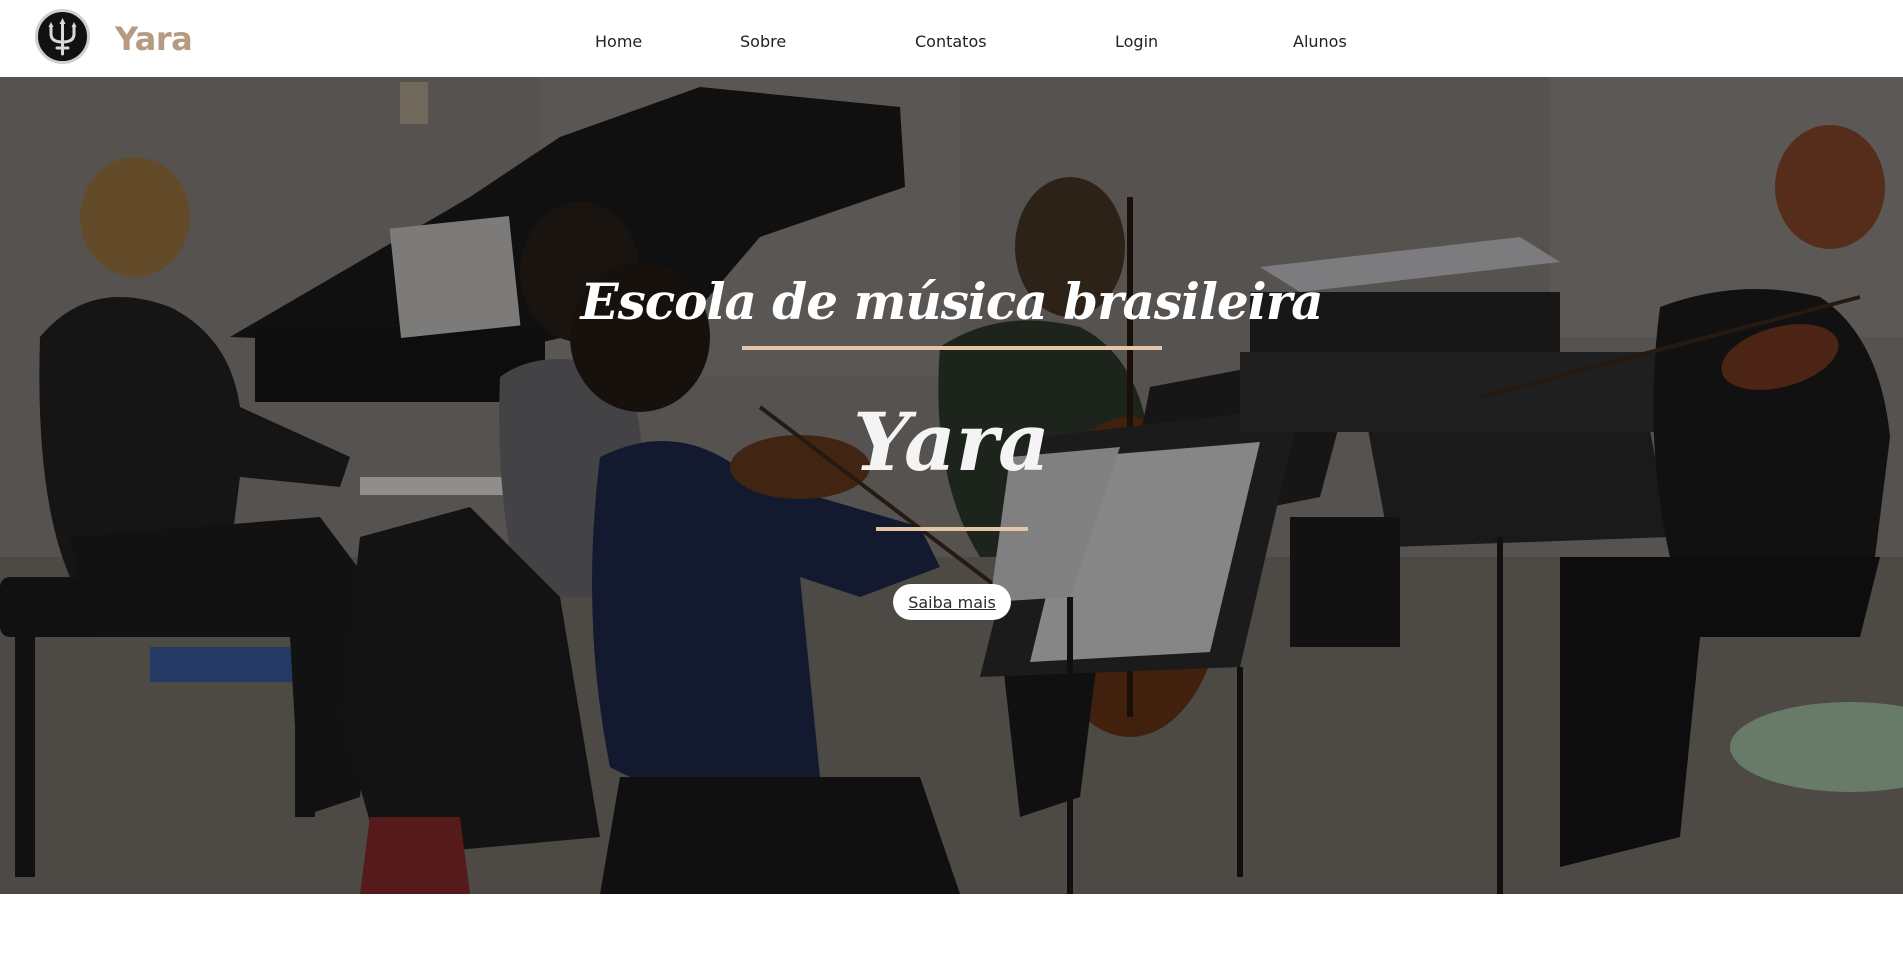 The height and width of the screenshot is (953, 1903). Describe the element at coordinates (62, 36) in the screenshot. I see `trident-icon` at that location.